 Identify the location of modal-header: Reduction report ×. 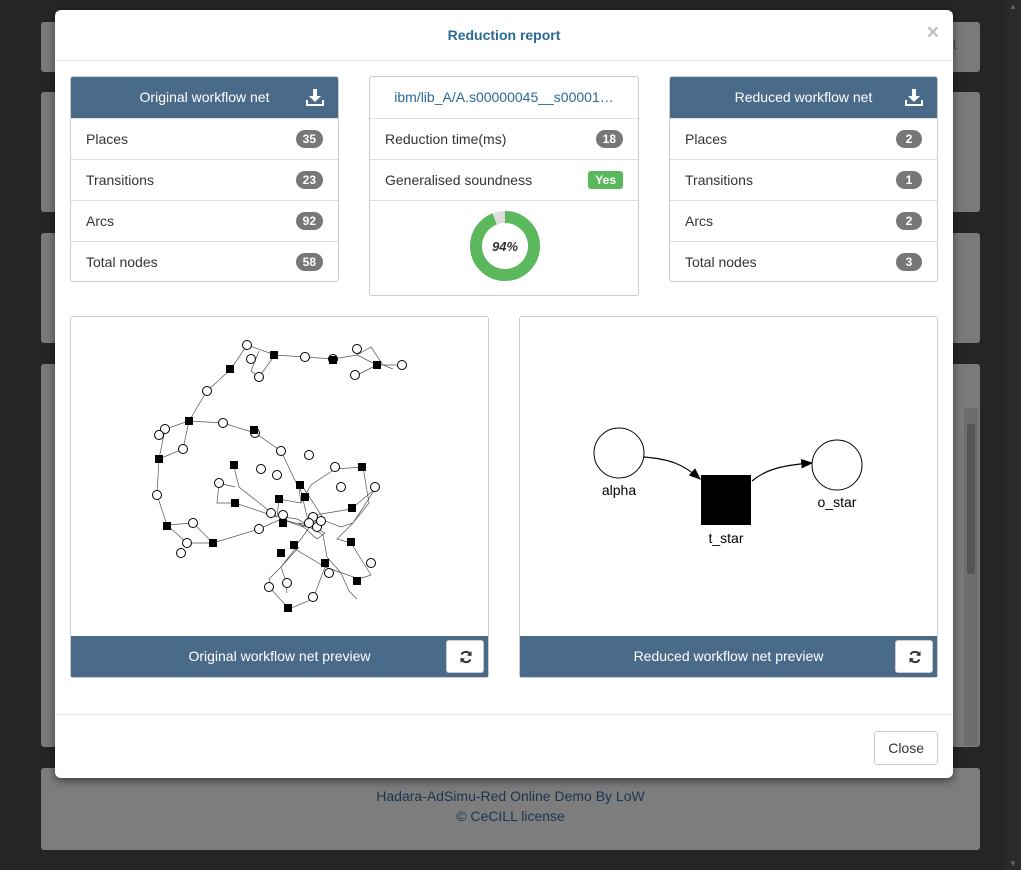
(504, 35).